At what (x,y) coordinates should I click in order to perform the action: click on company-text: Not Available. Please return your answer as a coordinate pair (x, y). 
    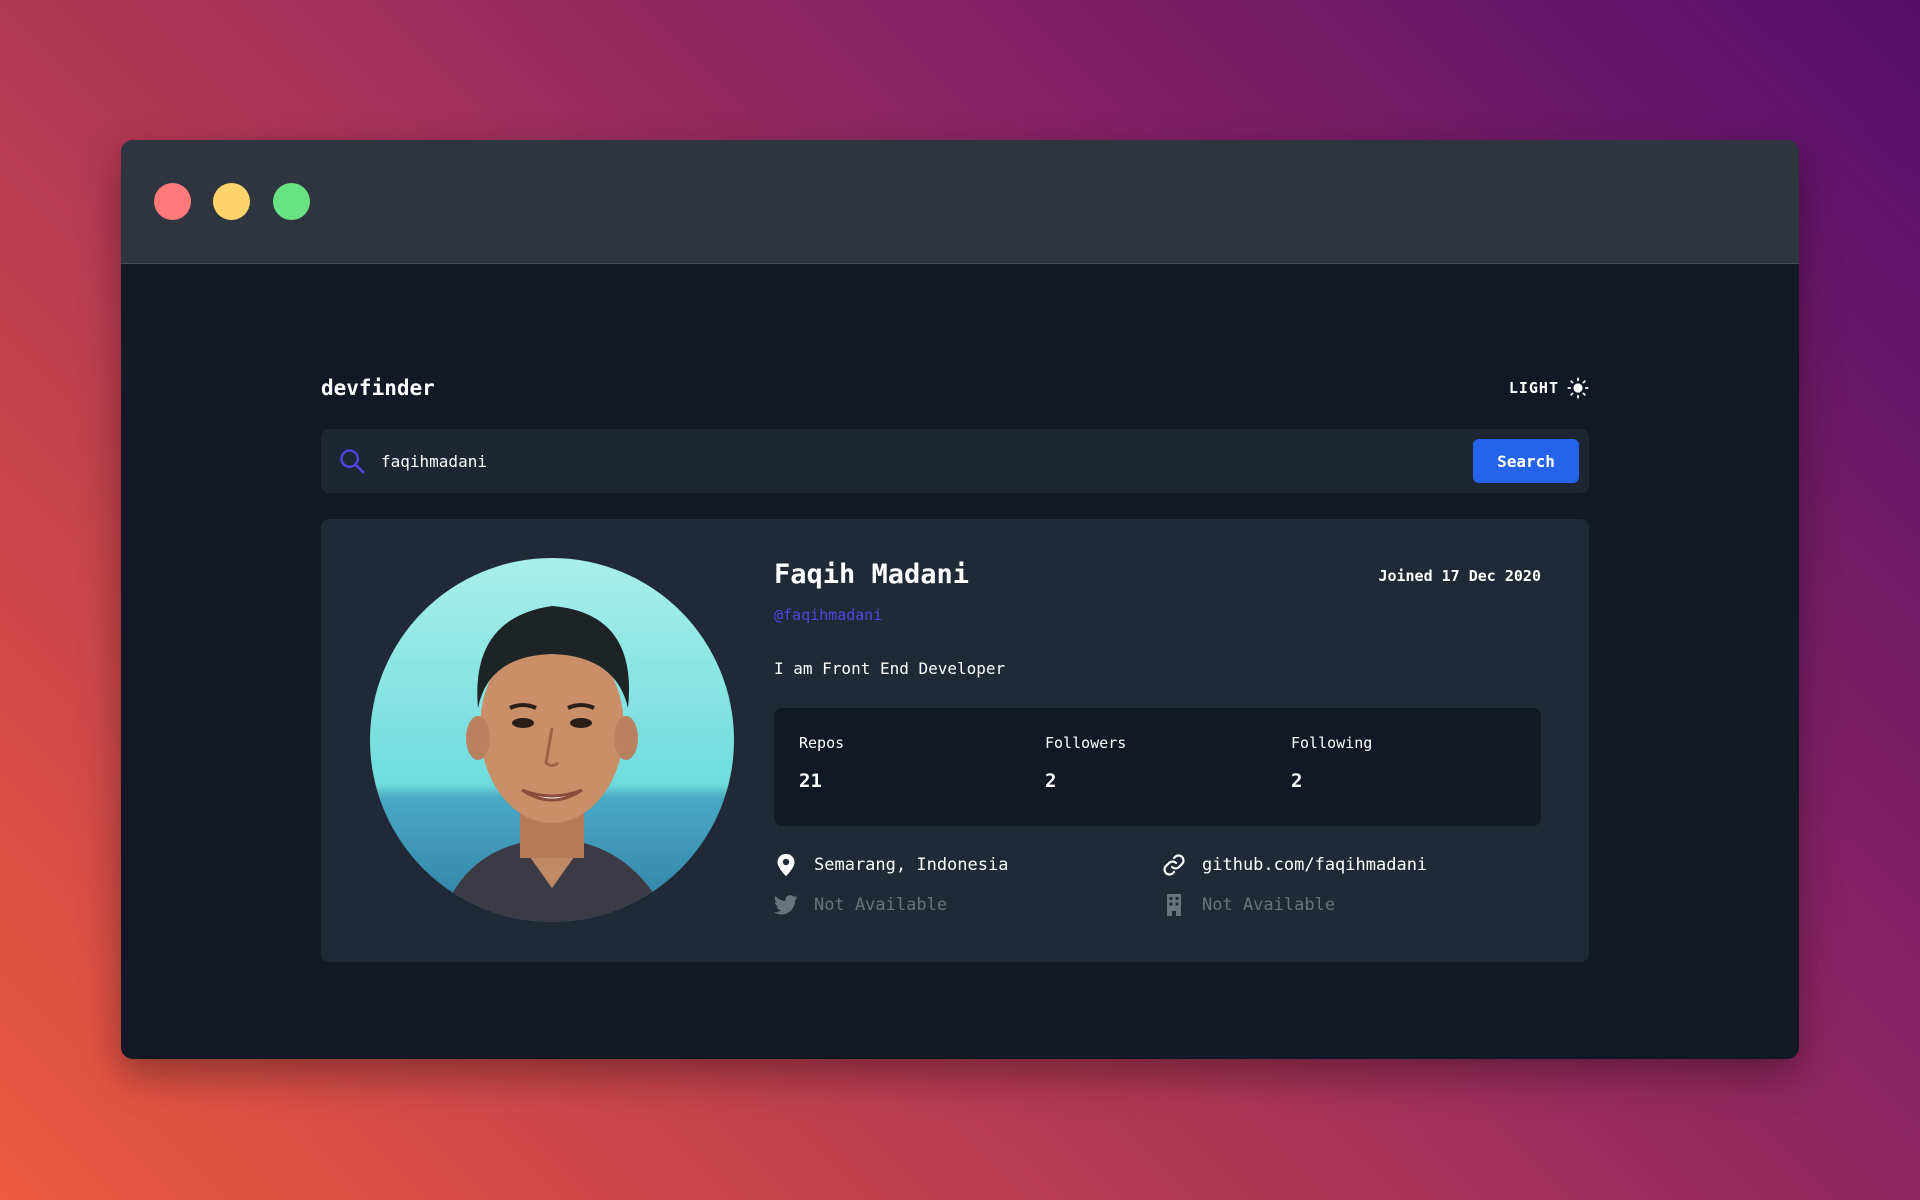
    Looking at the image, I should click on (1269, 905).